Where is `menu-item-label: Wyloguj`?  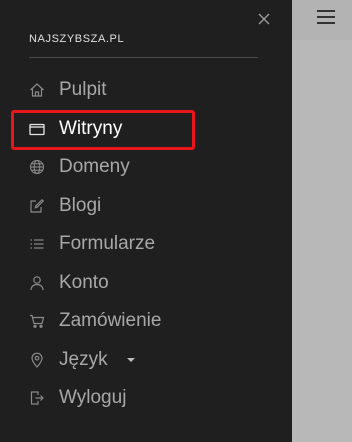 menu-item-label: Wyloguj is located at coordinates (93, 398).